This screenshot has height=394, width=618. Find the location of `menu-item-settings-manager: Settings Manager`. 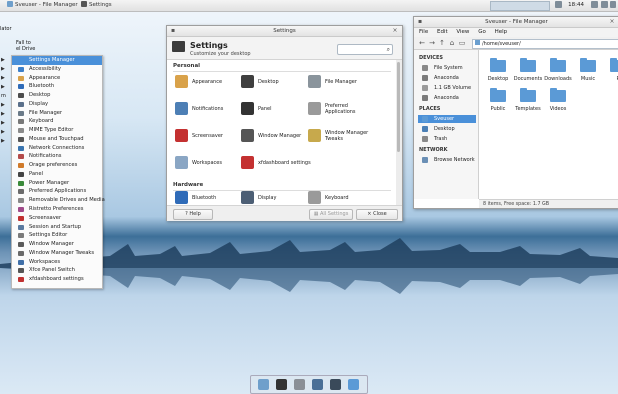

menu-item-settings-manager: Settings Manager is located at coordinates (57, 60).